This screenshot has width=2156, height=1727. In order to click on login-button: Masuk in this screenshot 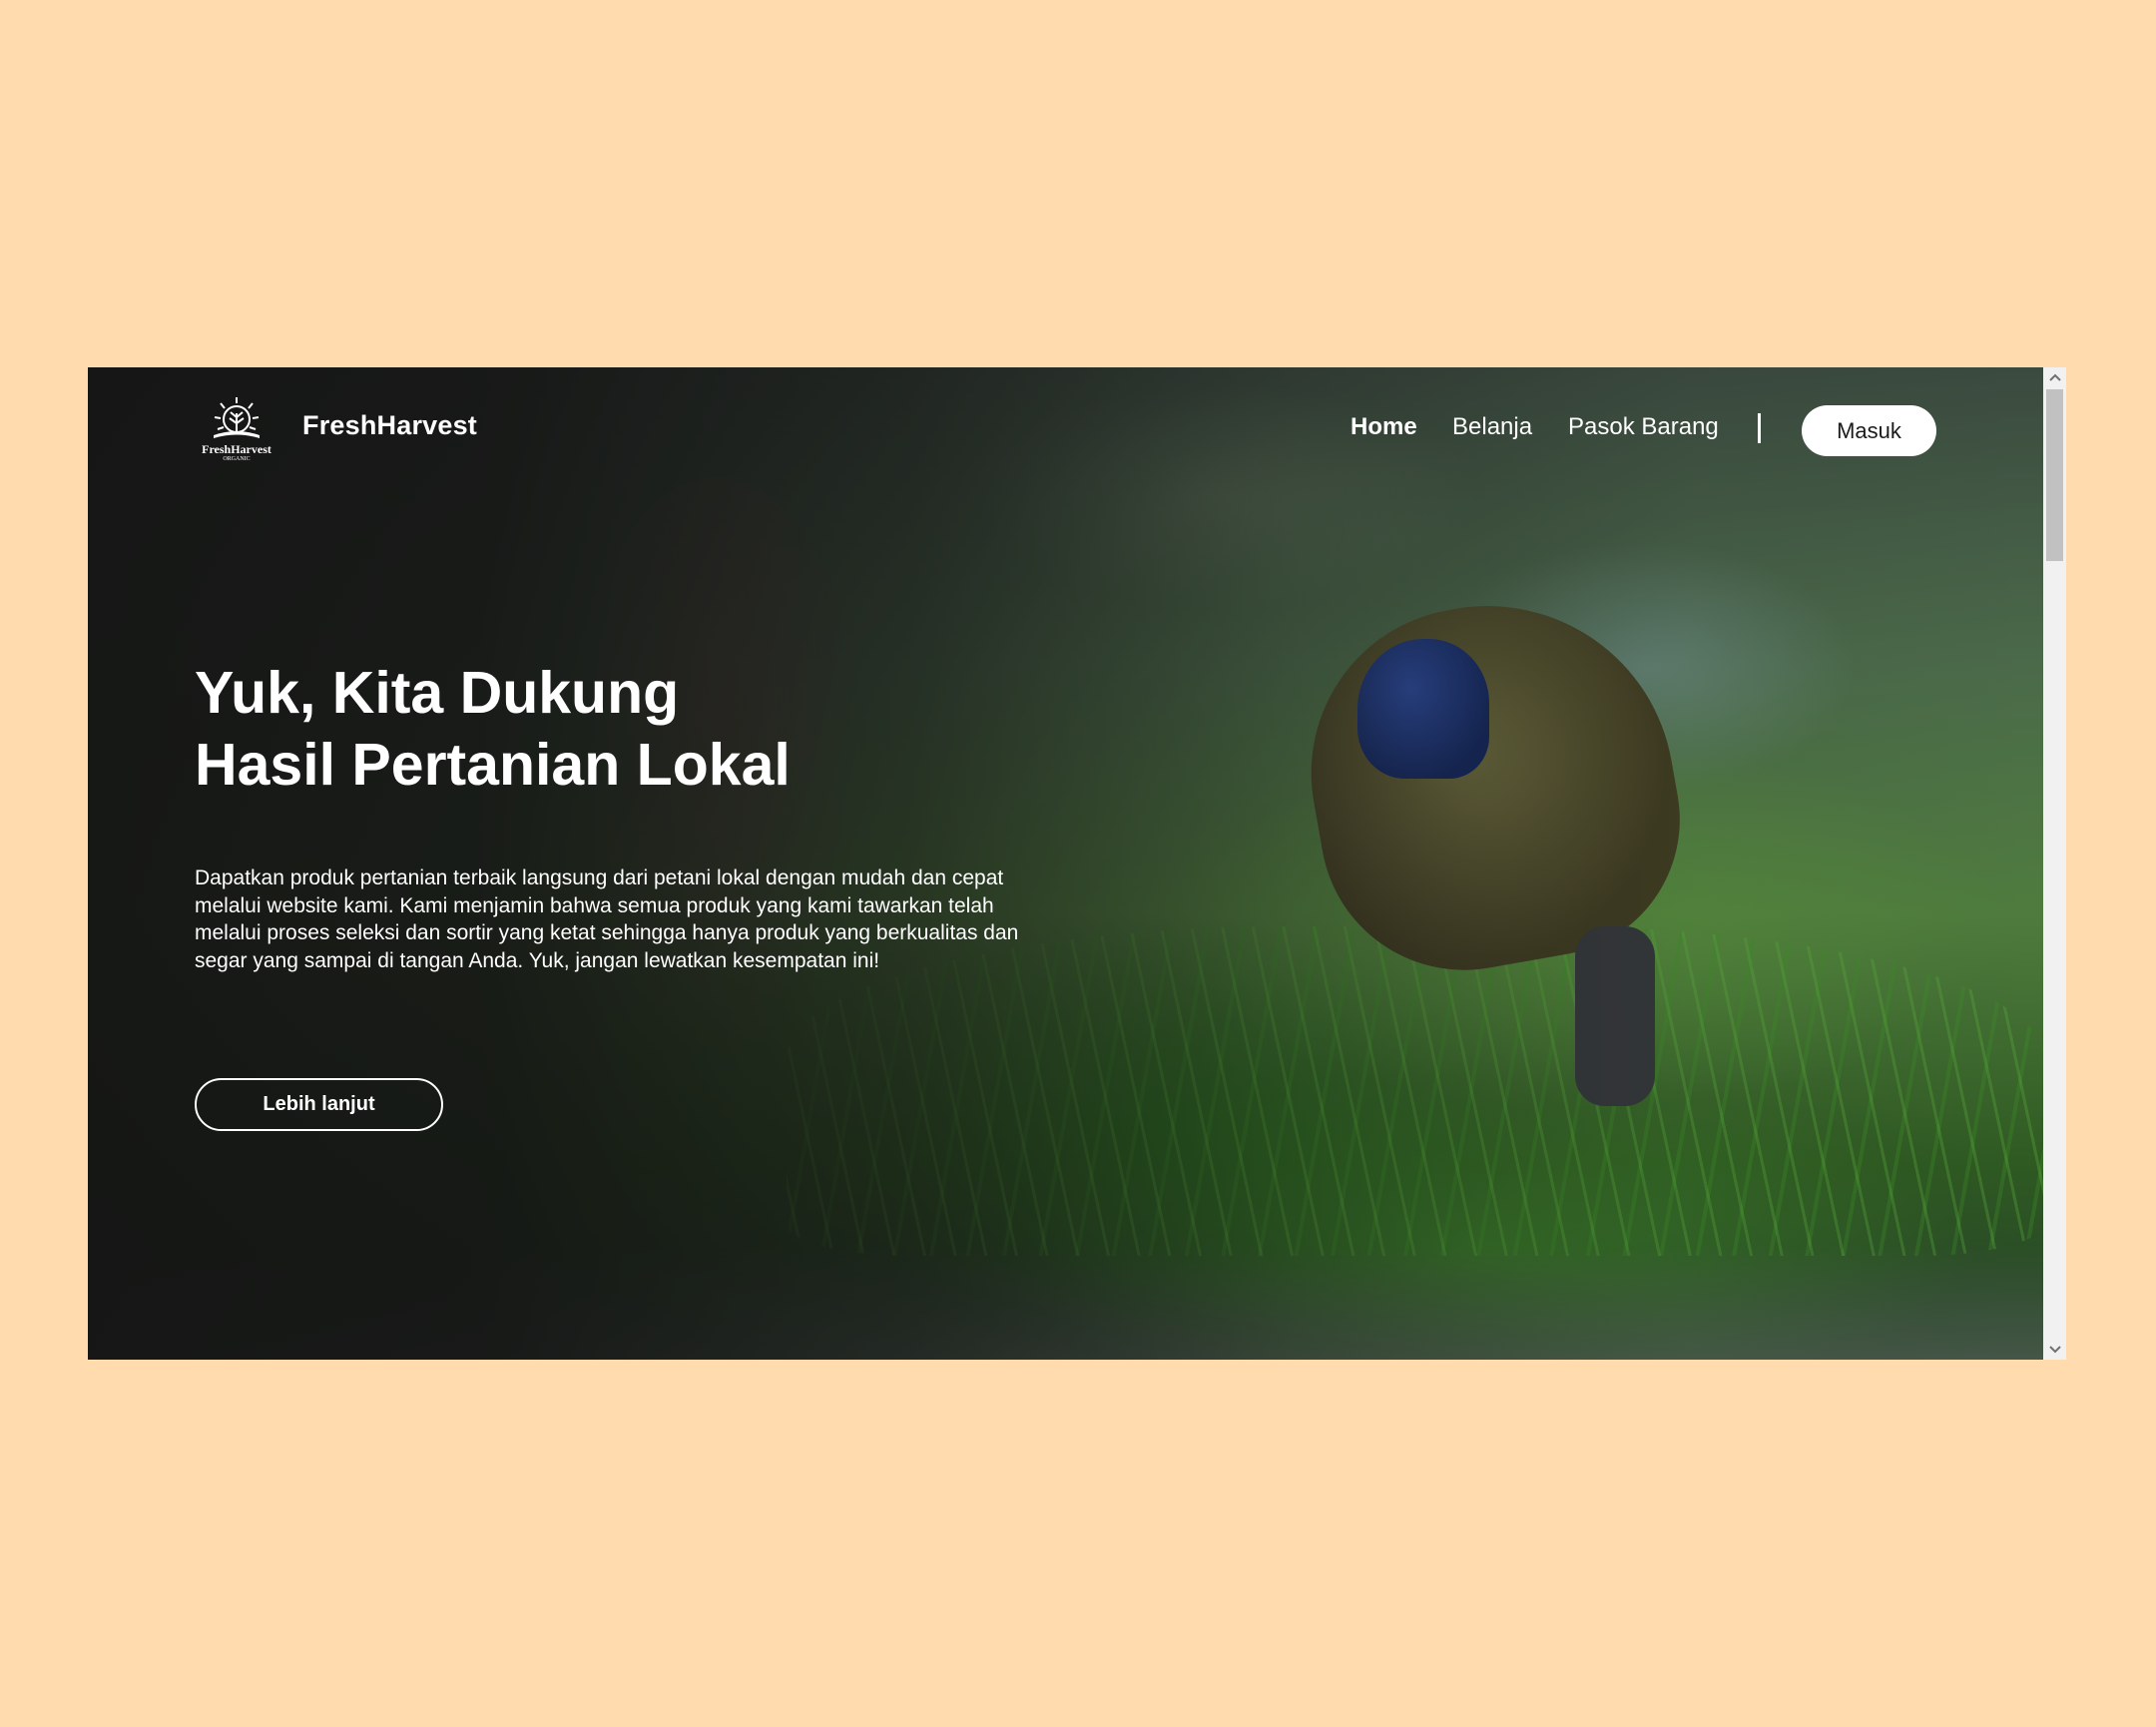, I will do `click(1869, 430)`.